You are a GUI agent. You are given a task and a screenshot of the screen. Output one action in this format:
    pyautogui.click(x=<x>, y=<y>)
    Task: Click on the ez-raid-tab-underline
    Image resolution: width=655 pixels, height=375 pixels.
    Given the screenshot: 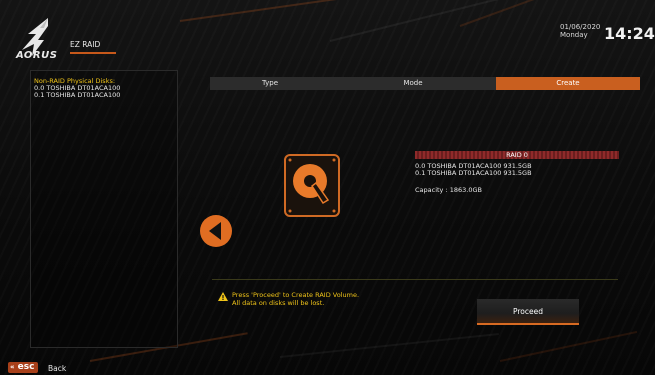 What is the action you would take?
    pyautogui.click(x=93, y=53)
    